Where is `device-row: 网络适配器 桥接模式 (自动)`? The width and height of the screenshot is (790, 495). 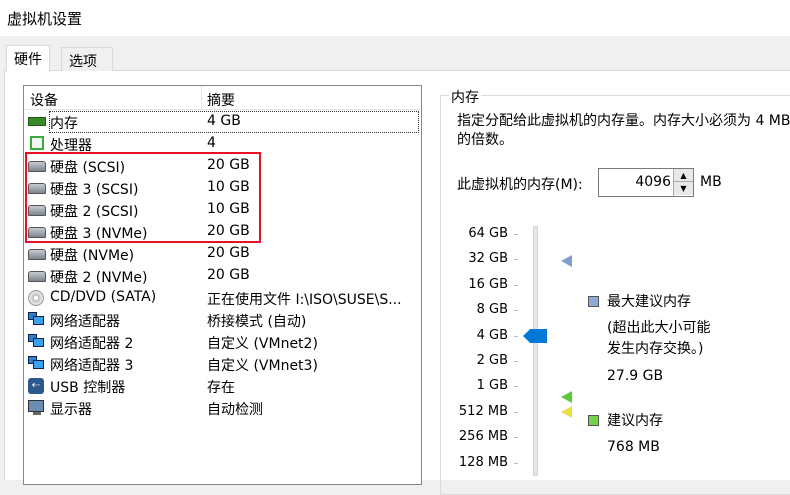
device-row: 网络适配器 桥接模式 (自动) is located at coordinates (222, 320).